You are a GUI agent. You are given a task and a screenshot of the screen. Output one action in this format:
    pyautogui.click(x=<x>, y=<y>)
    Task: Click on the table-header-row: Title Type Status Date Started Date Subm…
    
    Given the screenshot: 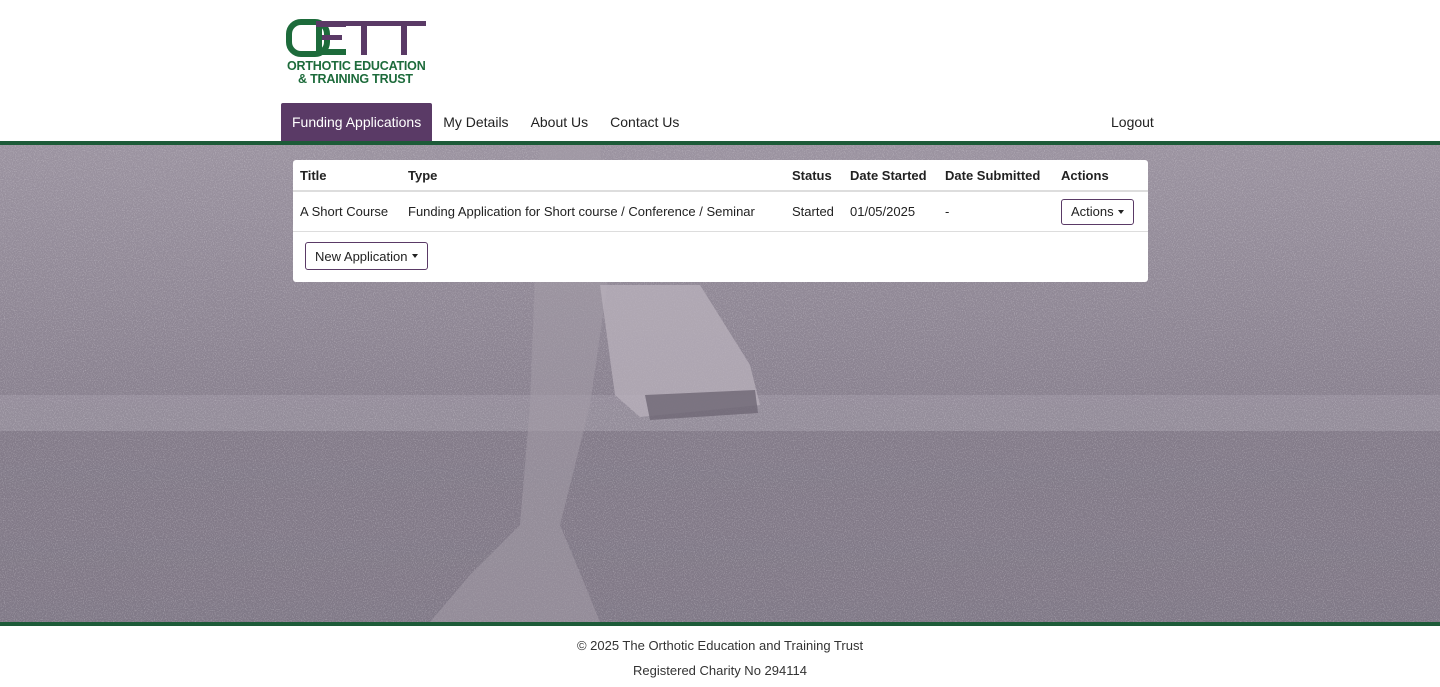 What is the action you would take?
    pyautogui.click(x=720, y=176)
    